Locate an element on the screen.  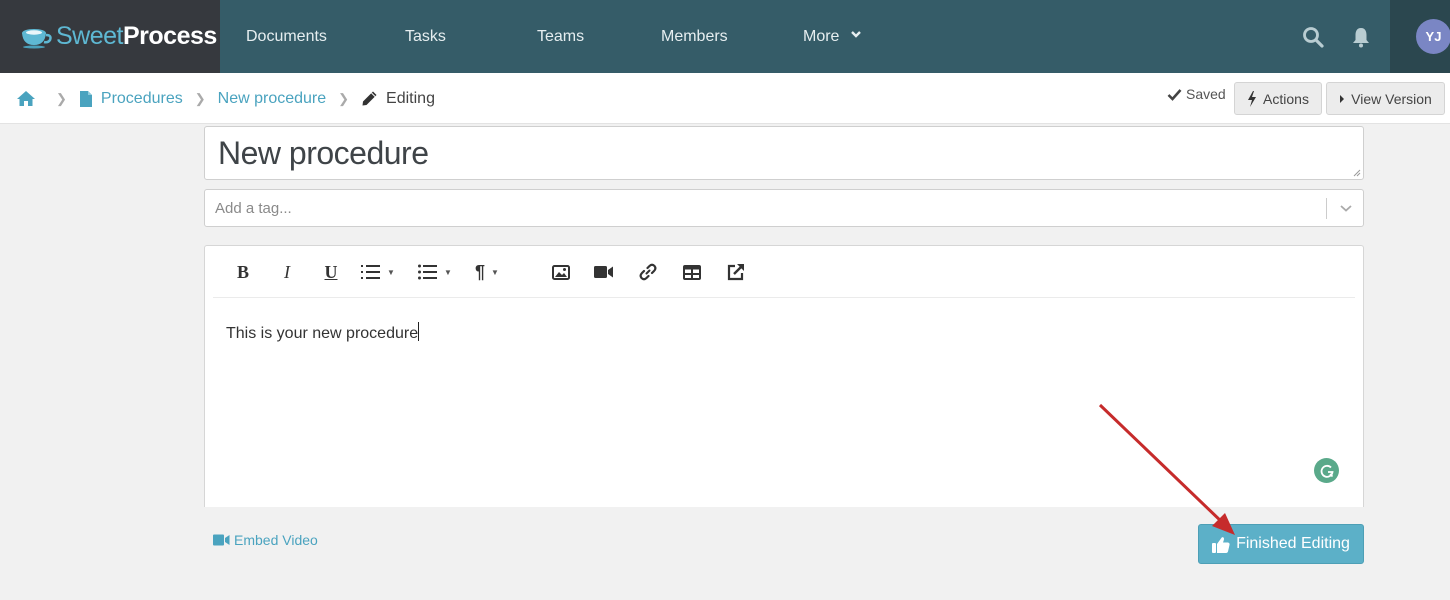
tag-divider is located at coordinates (1326, 208).